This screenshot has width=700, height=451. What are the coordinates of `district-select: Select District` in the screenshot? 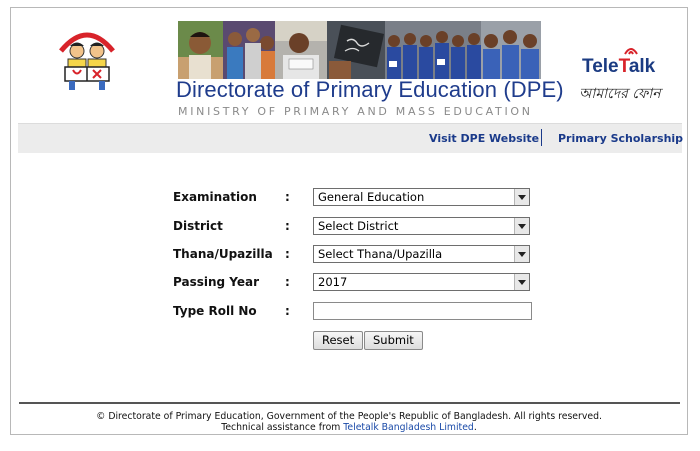 It's located at (421, 226).